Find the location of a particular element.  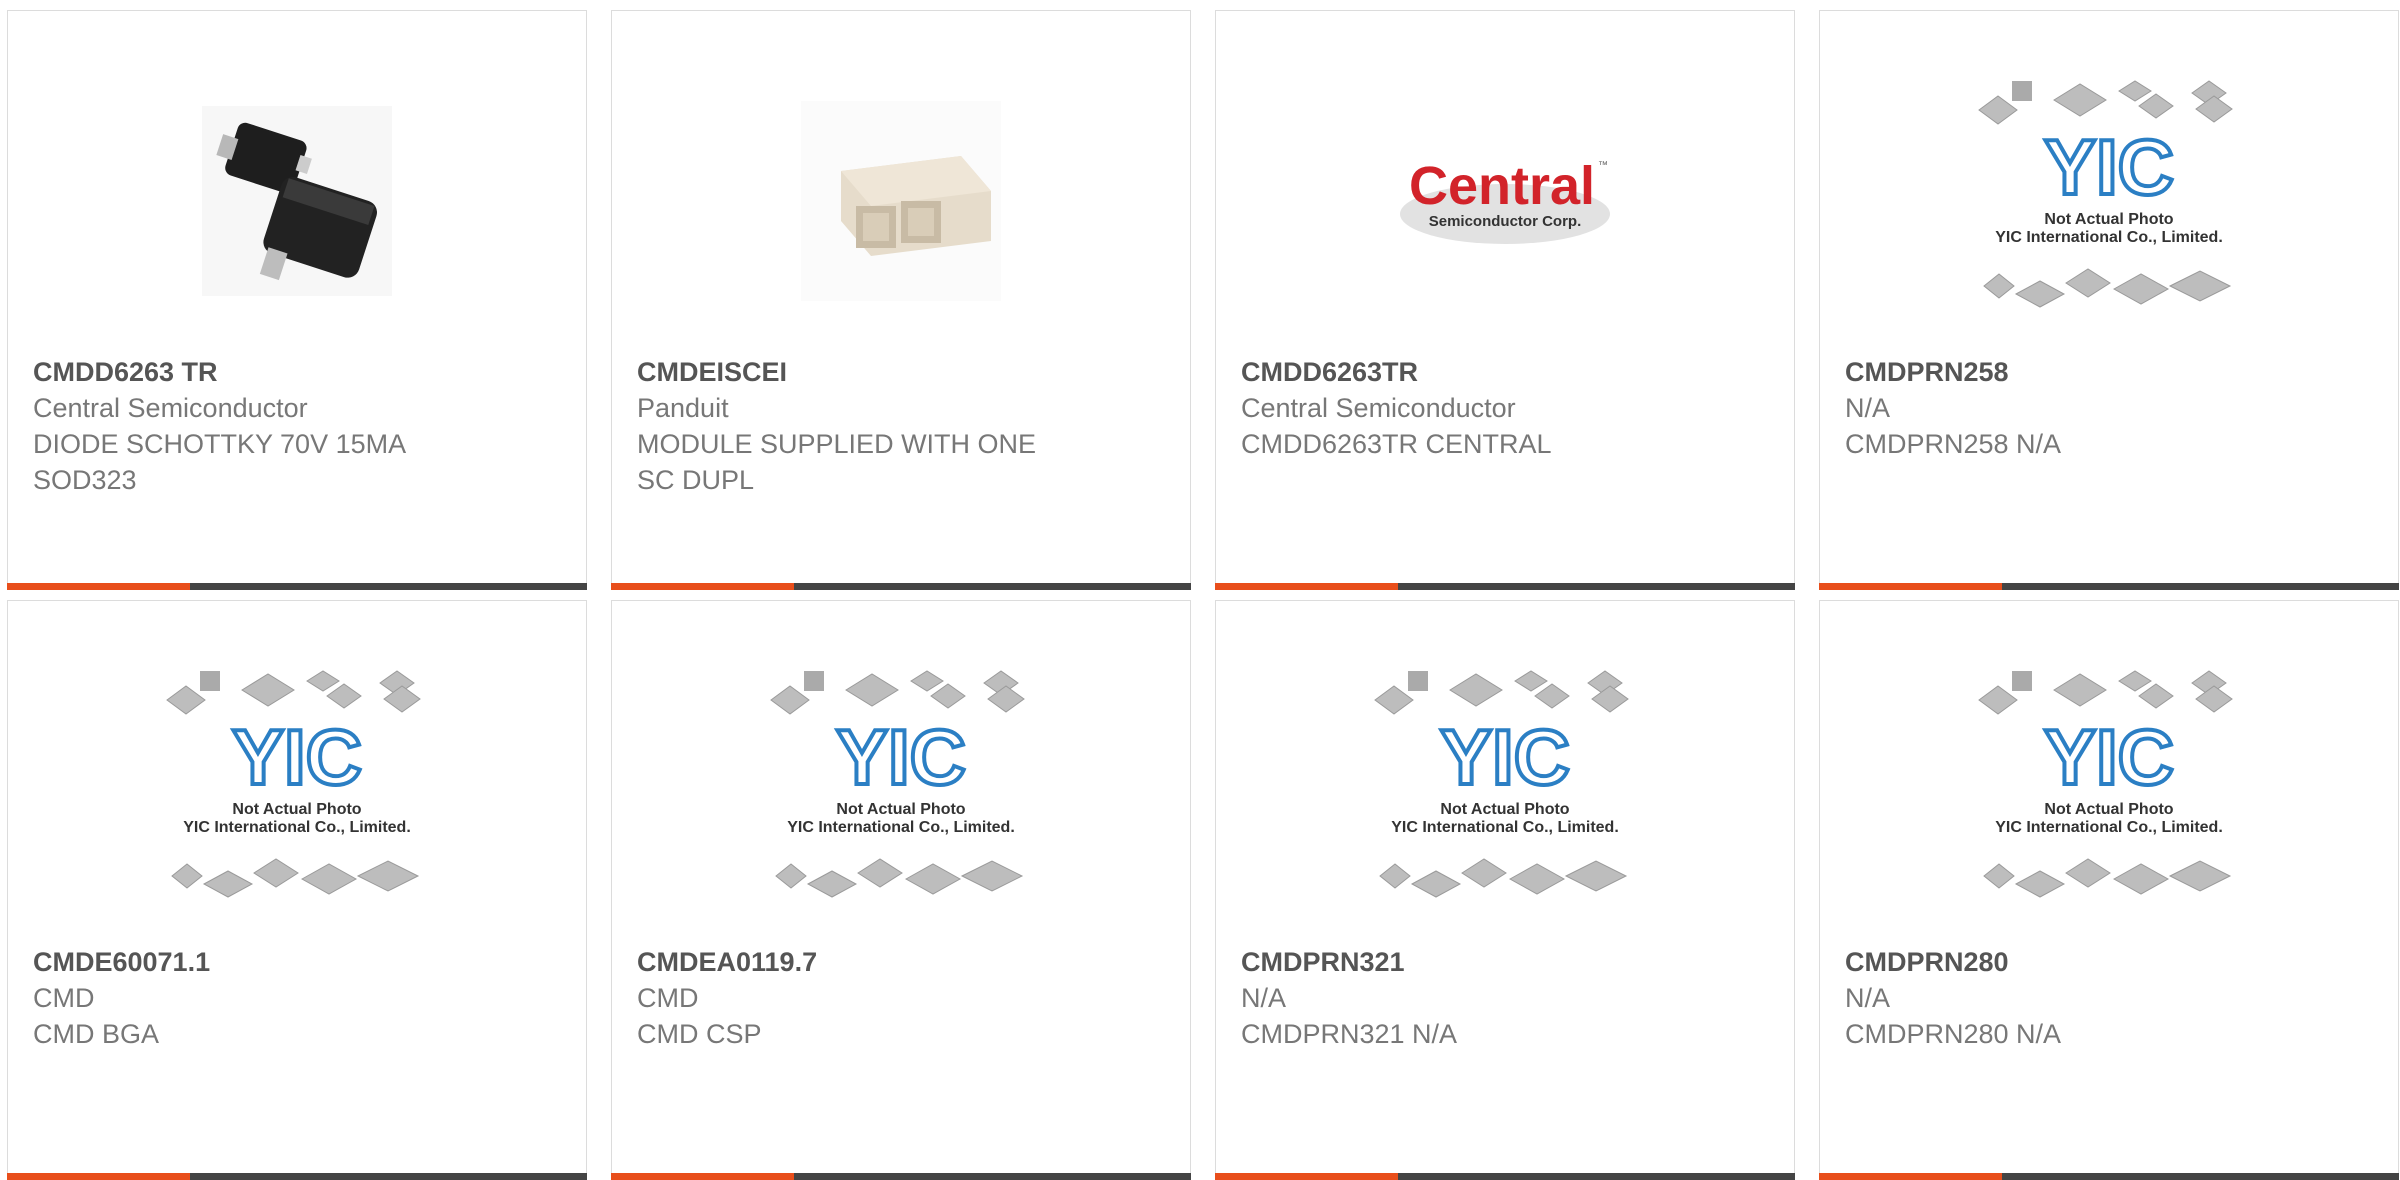

diode-photo is located at coordinates (297, 201).